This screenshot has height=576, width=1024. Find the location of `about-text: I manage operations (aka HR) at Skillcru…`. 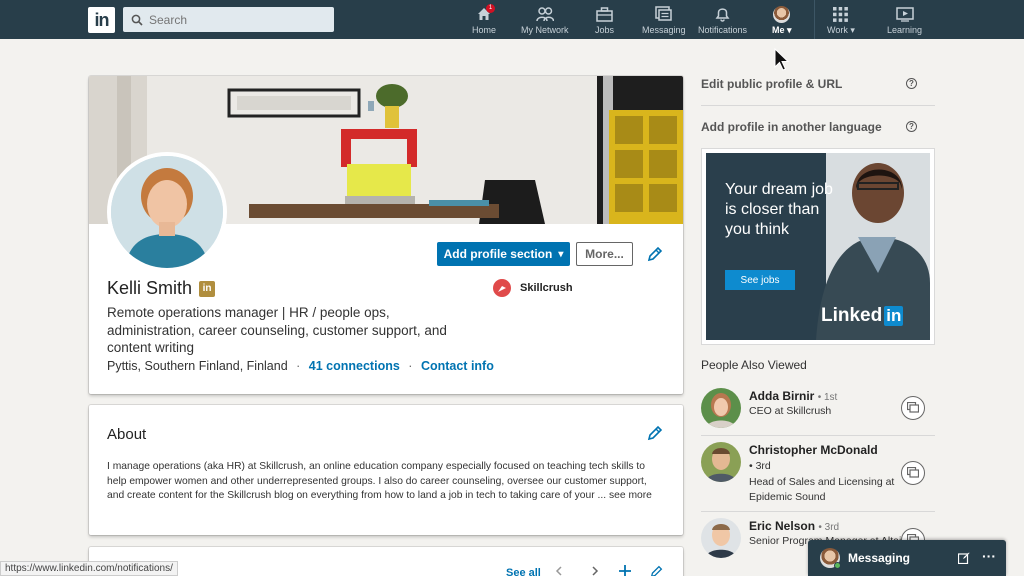

about-text: I manage operations (aka HR) at Skillcru… is located at coordinates (377, 481).